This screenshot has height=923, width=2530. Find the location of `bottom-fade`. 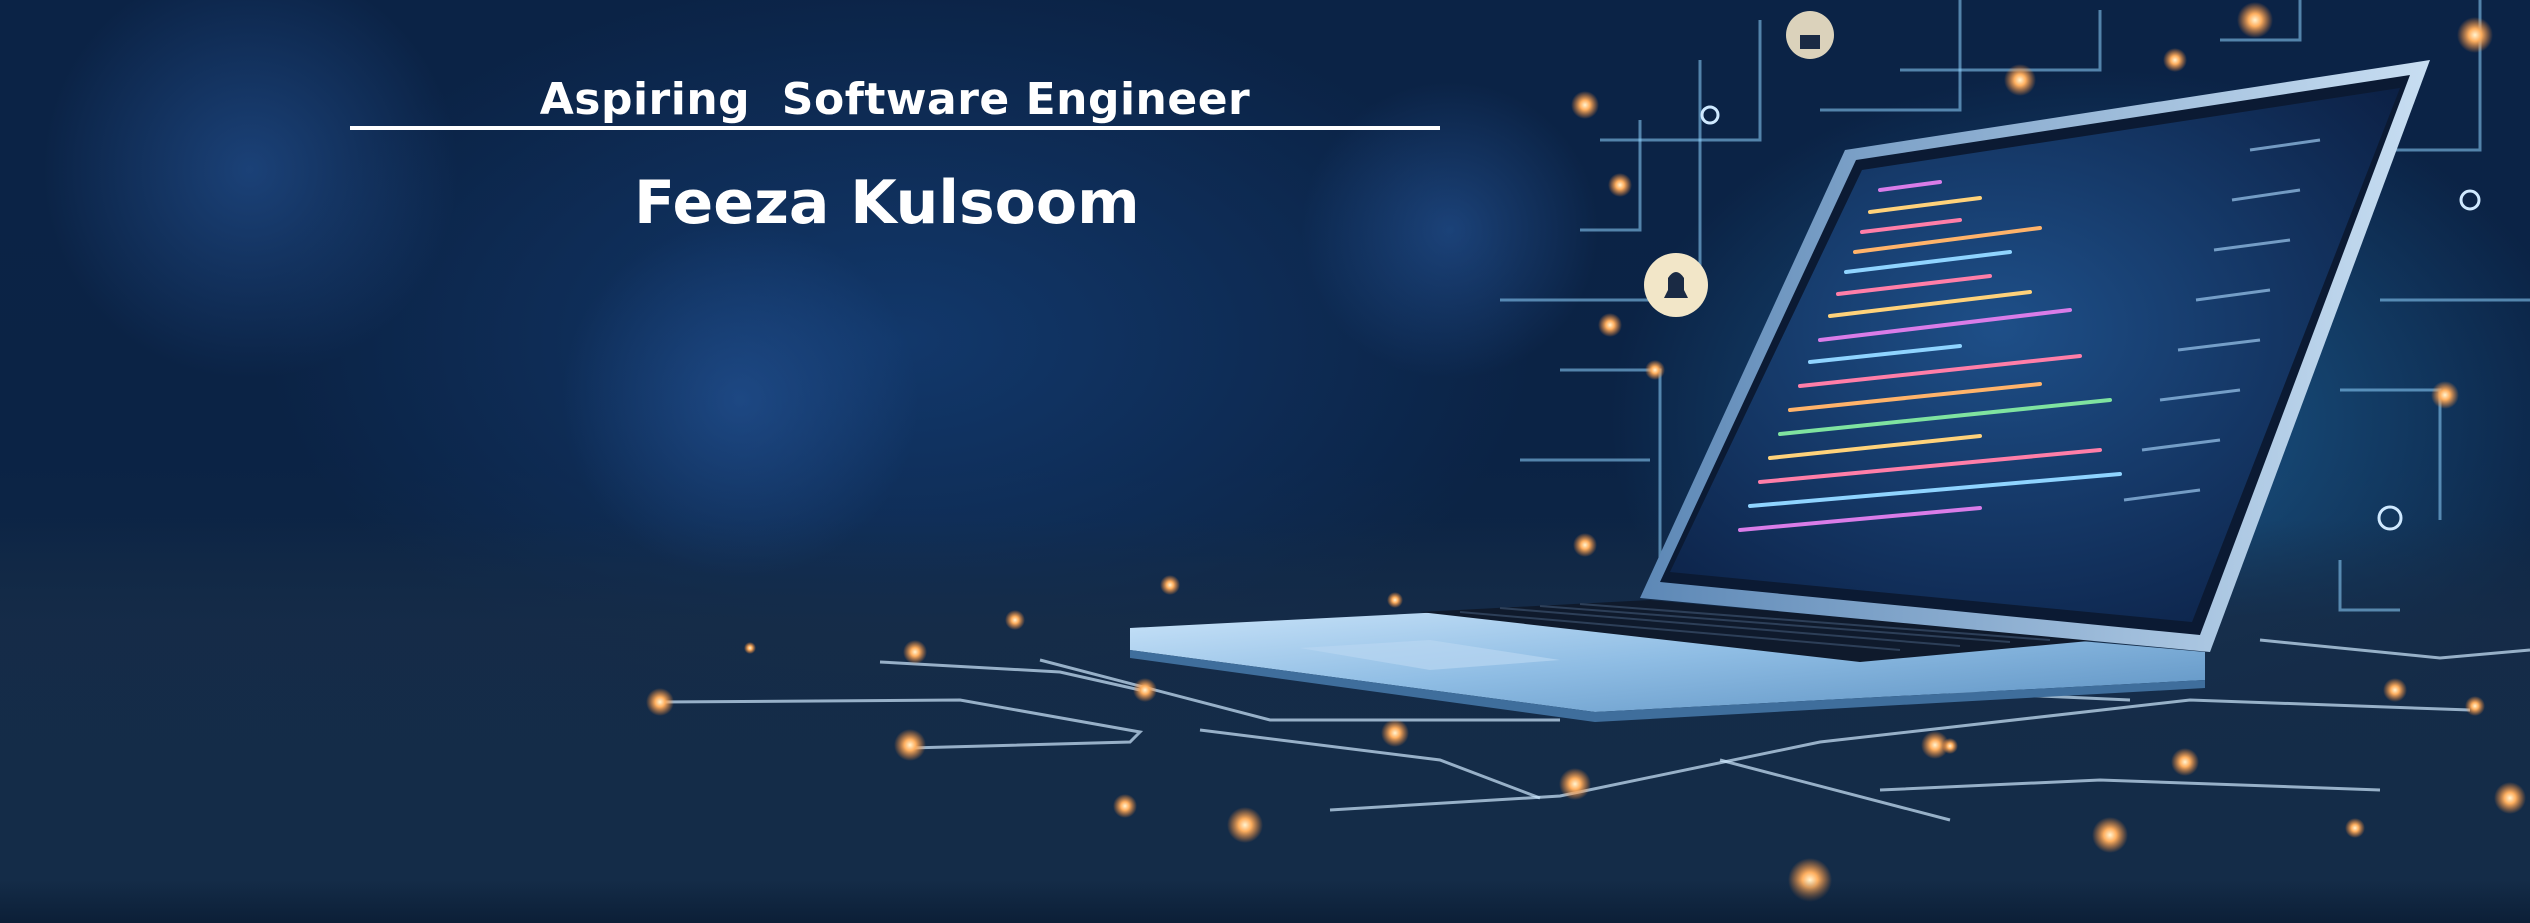

bottom-fade is located at coordinates (1265, 901).